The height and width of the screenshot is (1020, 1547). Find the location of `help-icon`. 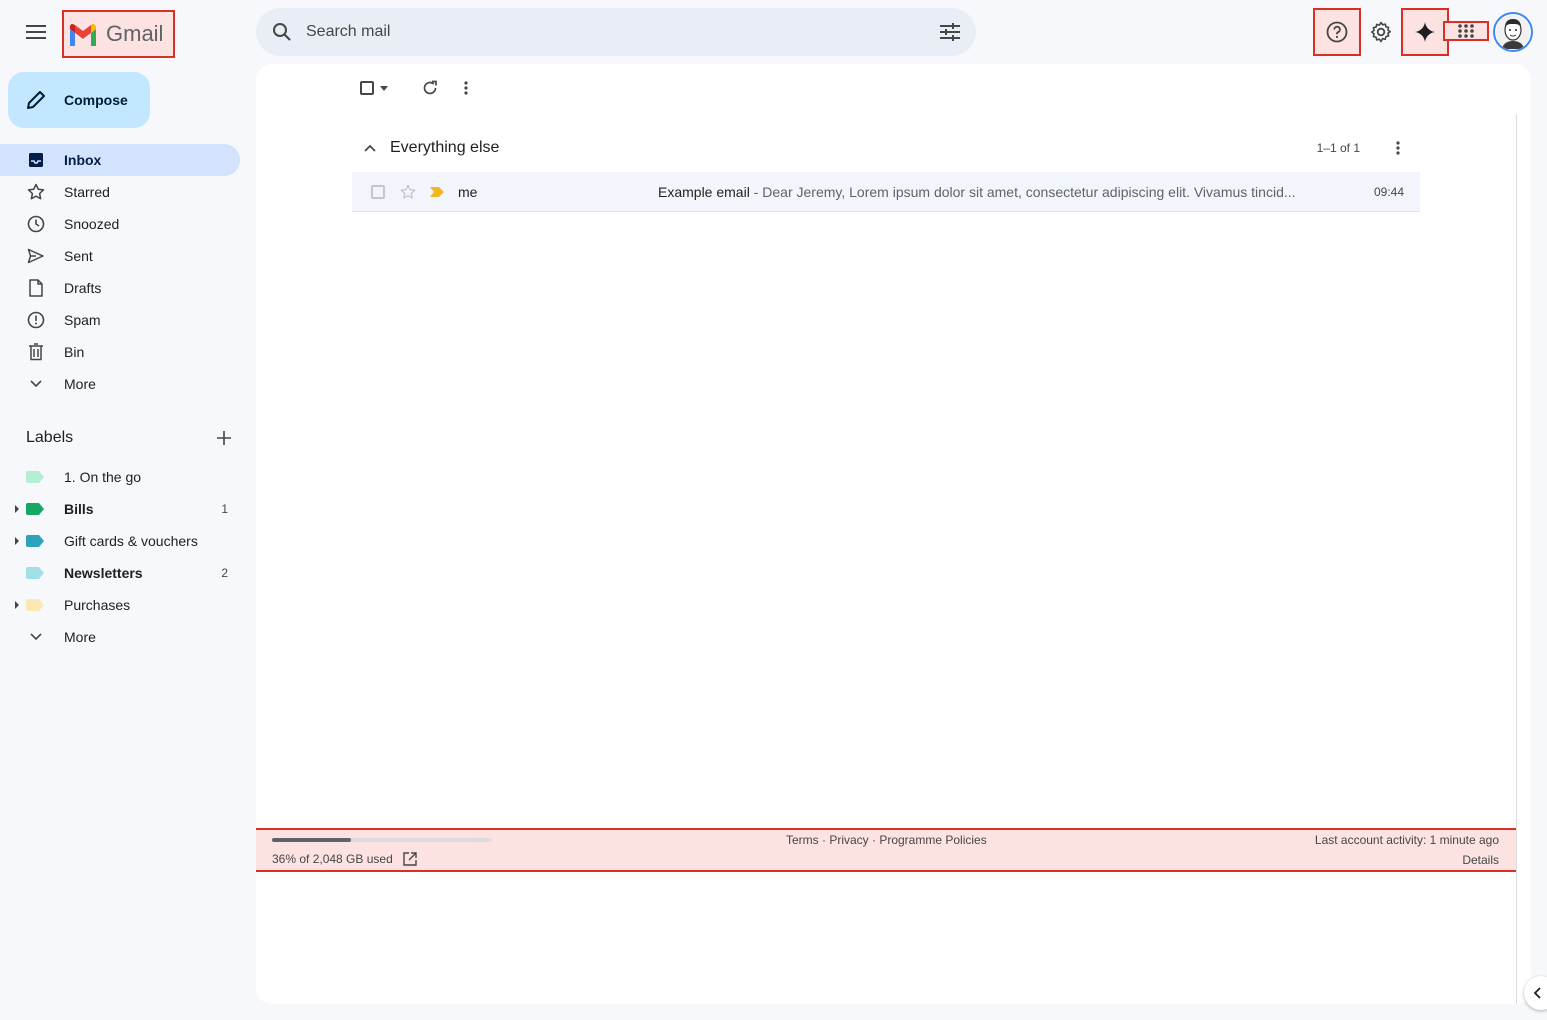

help-icon is located at coordinates (1337, 32).